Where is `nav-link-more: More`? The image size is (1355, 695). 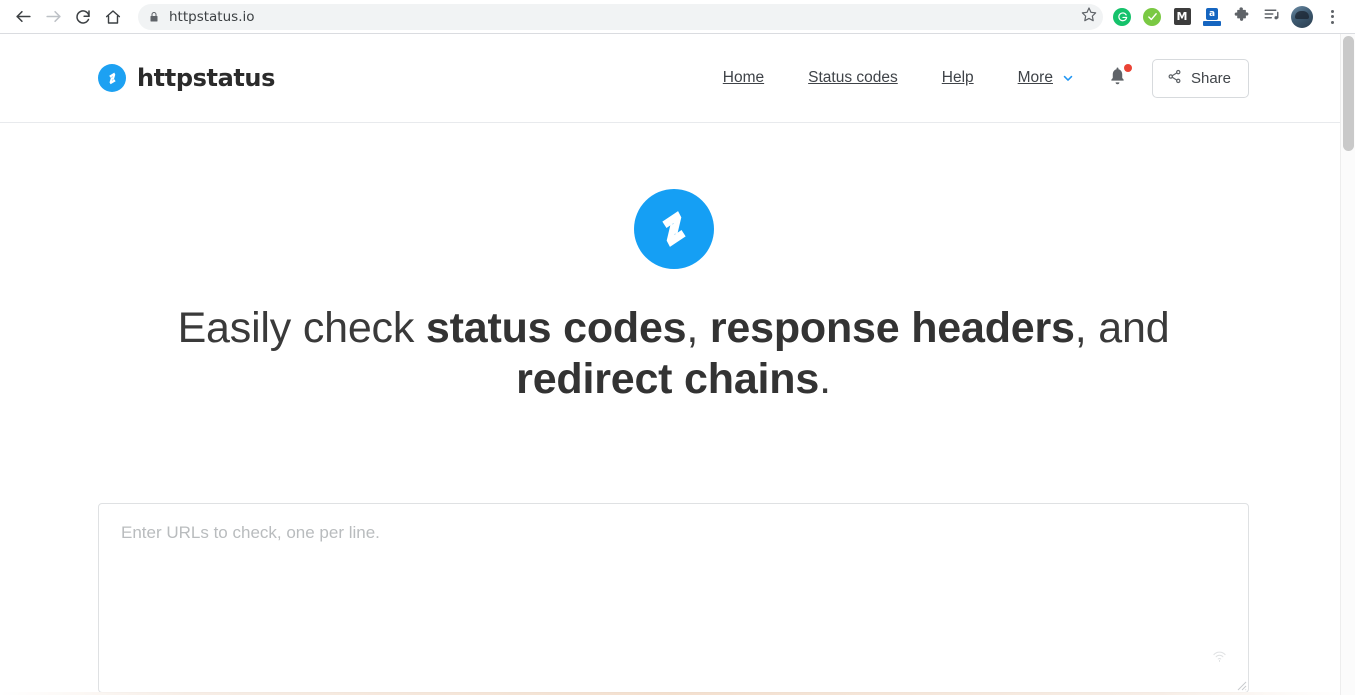
nav-link-more: More is located at coordinates (1040, 78).